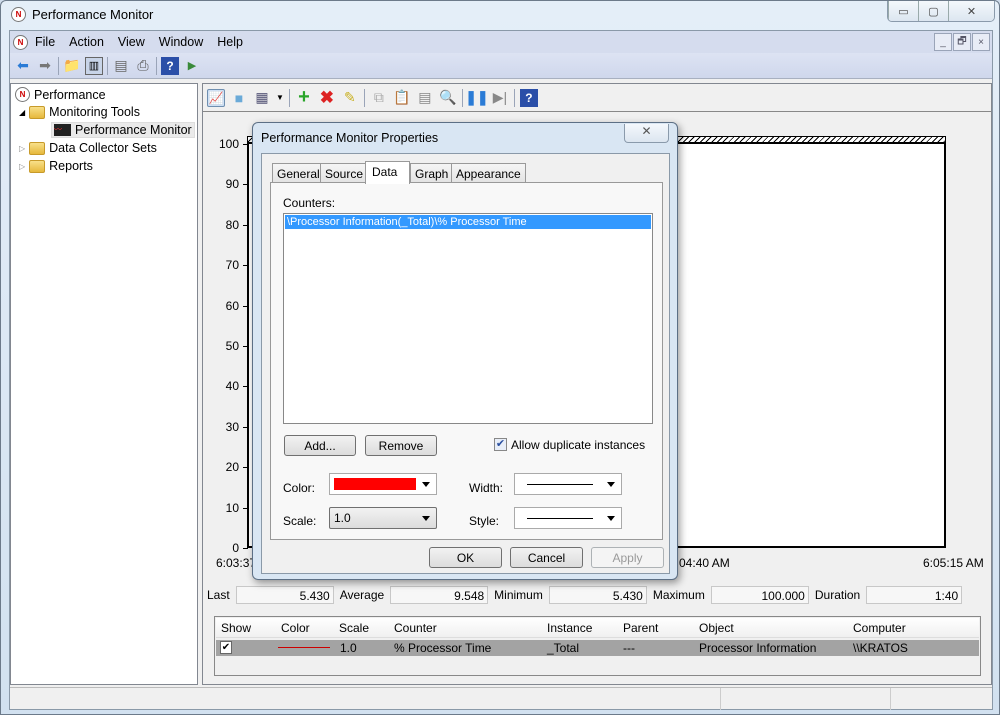 The height and width of the screenshot is (715, 1000). What do you see at coordinates (646, 133) in the screenshot?
I see `dialog-close-button: ✕` at bounding box center [646, 133].